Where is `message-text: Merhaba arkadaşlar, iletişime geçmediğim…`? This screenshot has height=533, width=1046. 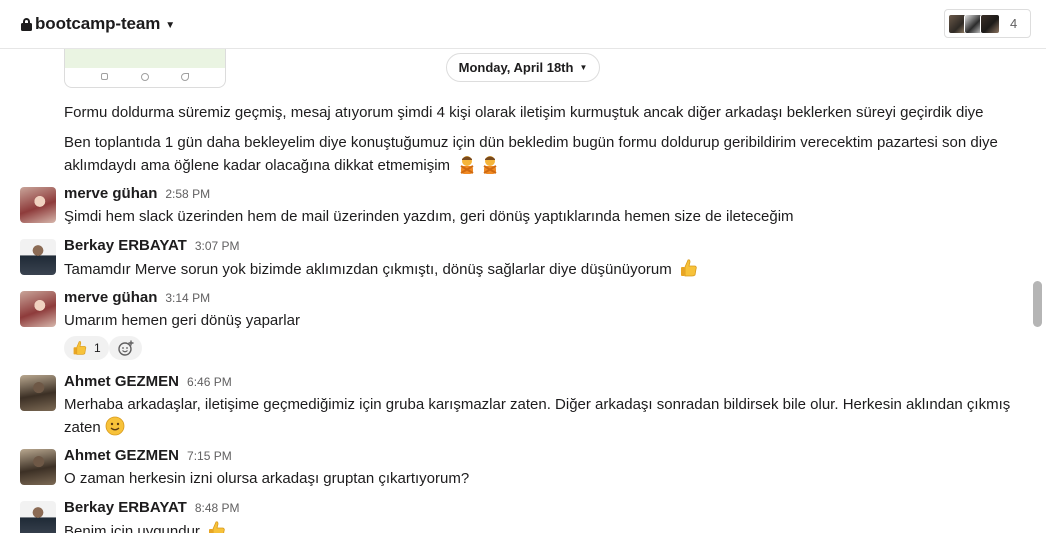 message-text: Merhaba arkadaşlar, iletişime geçmediğim… is located at coordinates (549, 416).